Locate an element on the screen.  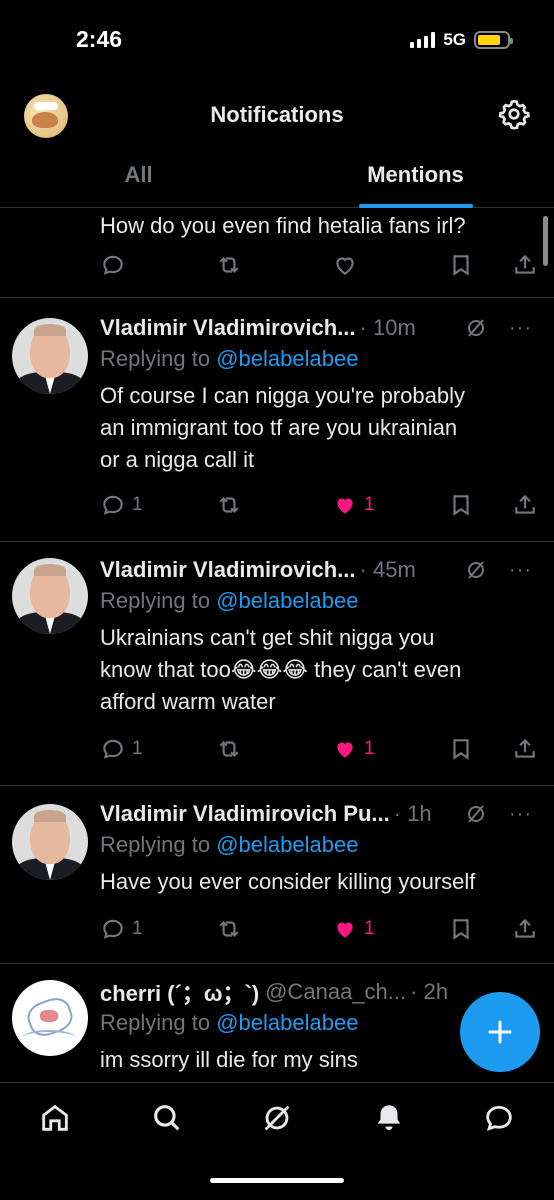
header: Notifications is located at coordinates (277, 114).